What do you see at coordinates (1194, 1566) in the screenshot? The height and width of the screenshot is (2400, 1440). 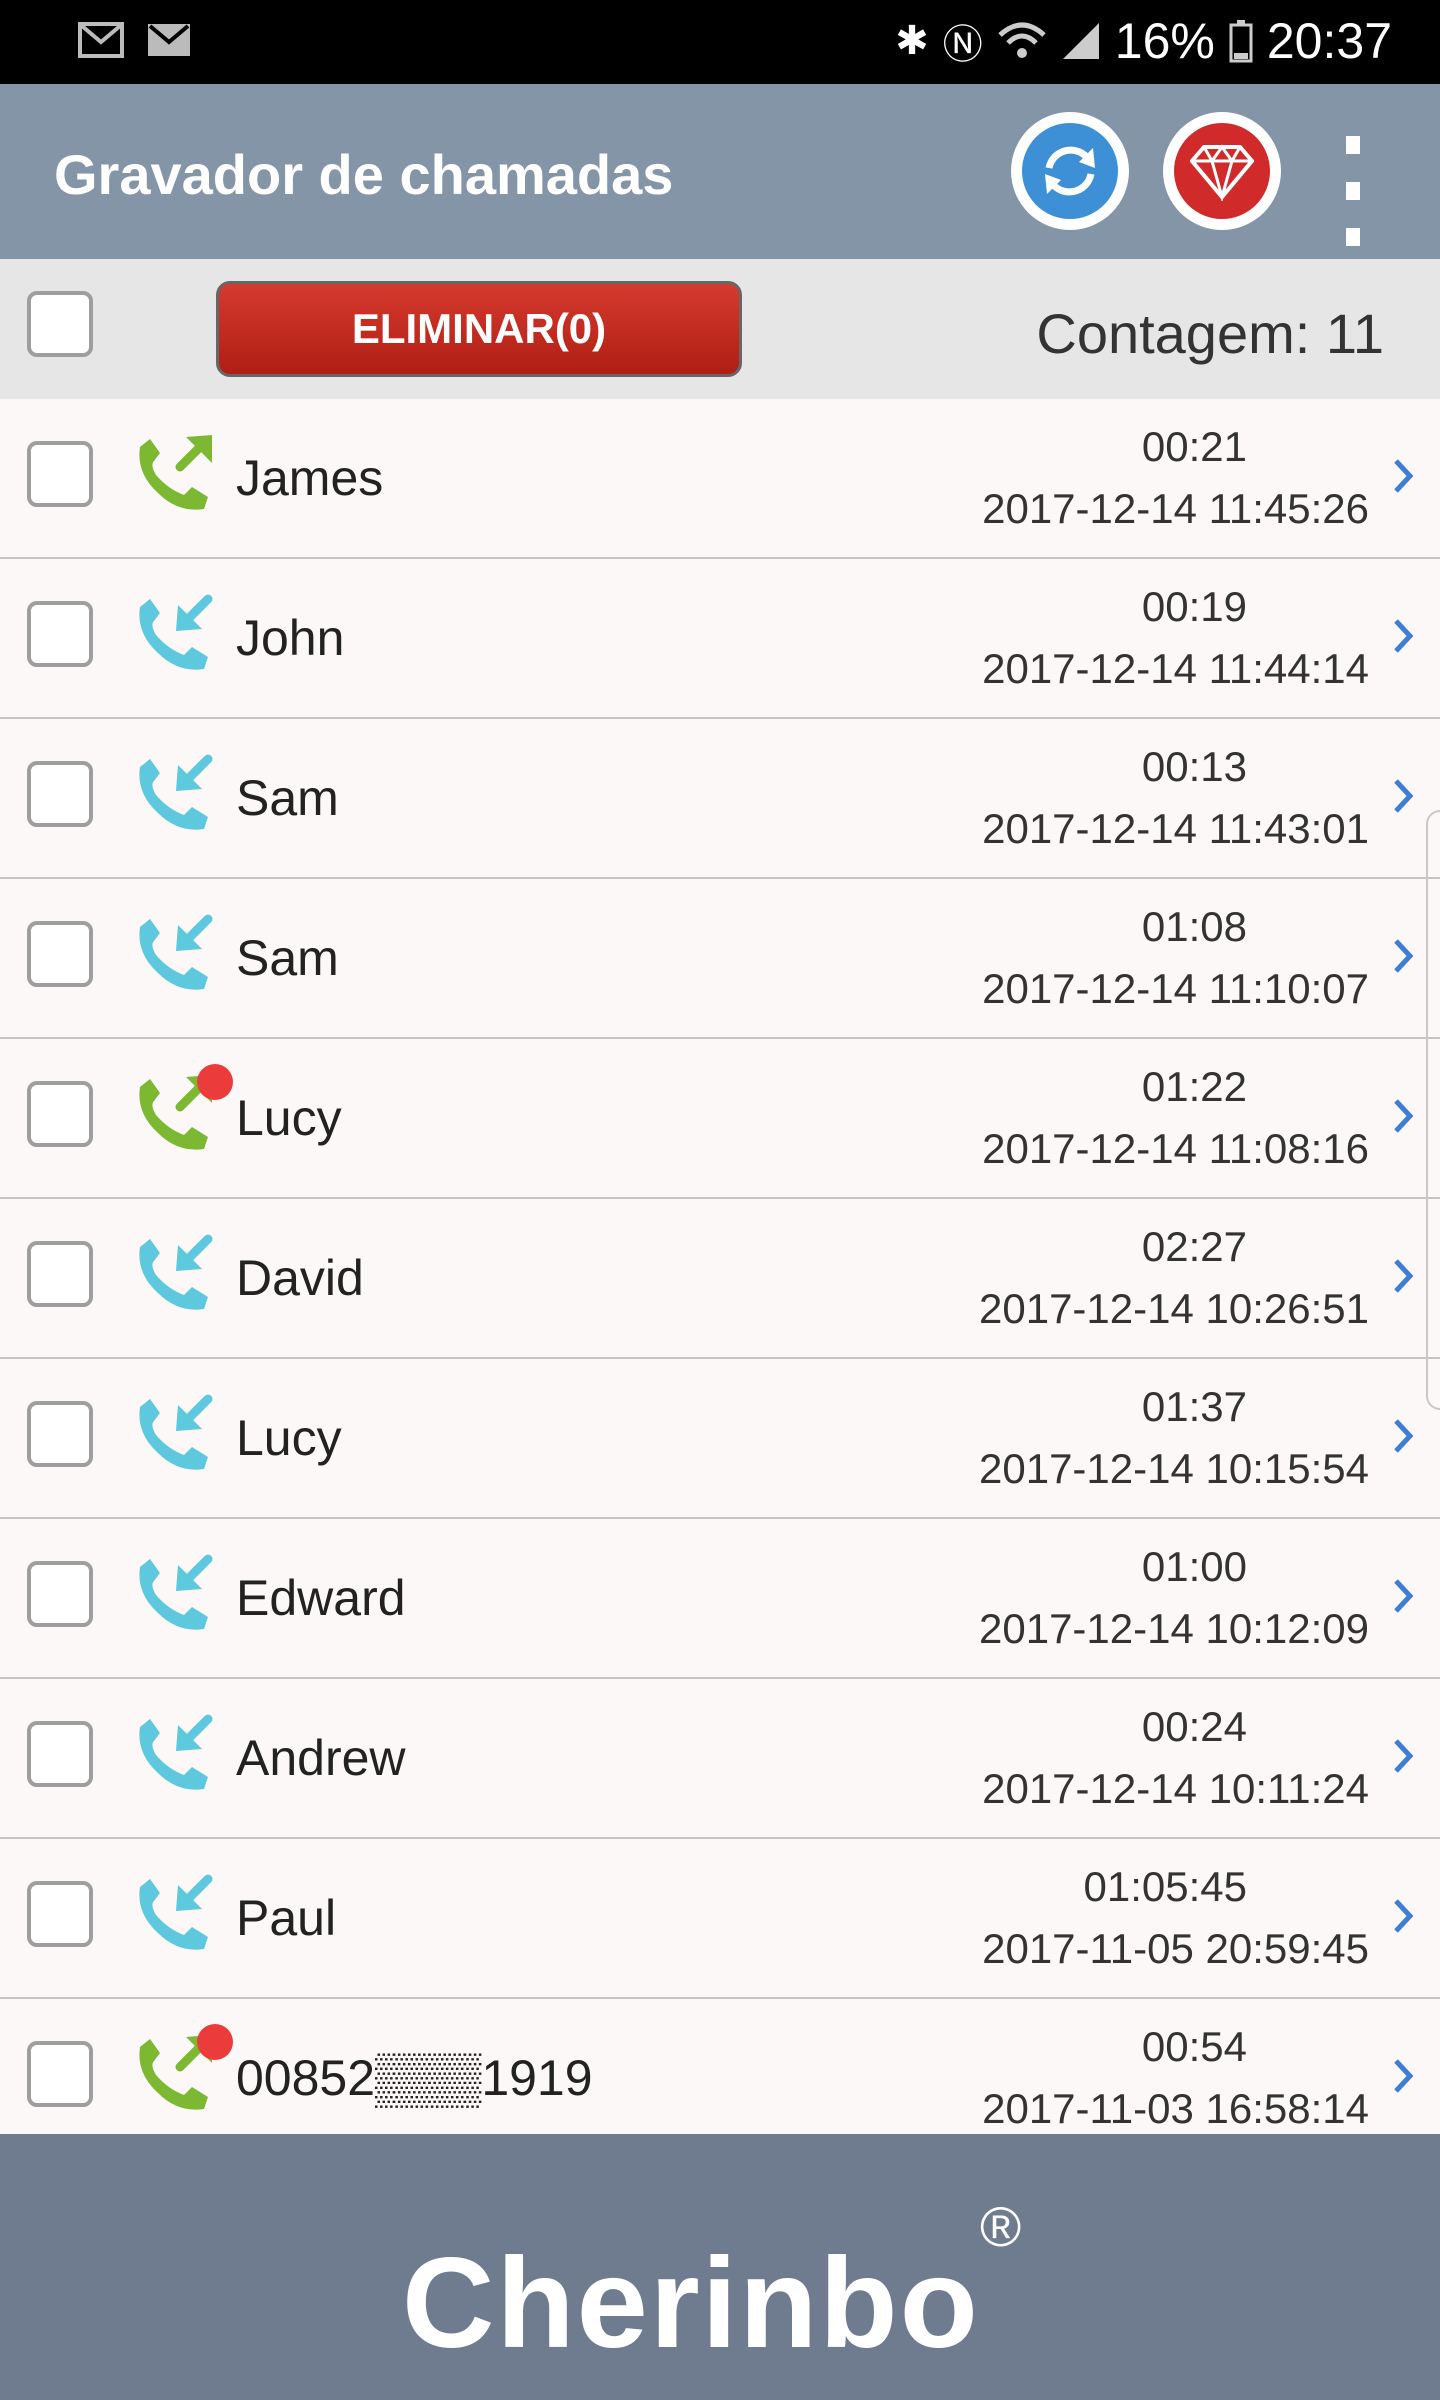 I see `call-duration: 01:00` at bounding box center [1194, 1566].